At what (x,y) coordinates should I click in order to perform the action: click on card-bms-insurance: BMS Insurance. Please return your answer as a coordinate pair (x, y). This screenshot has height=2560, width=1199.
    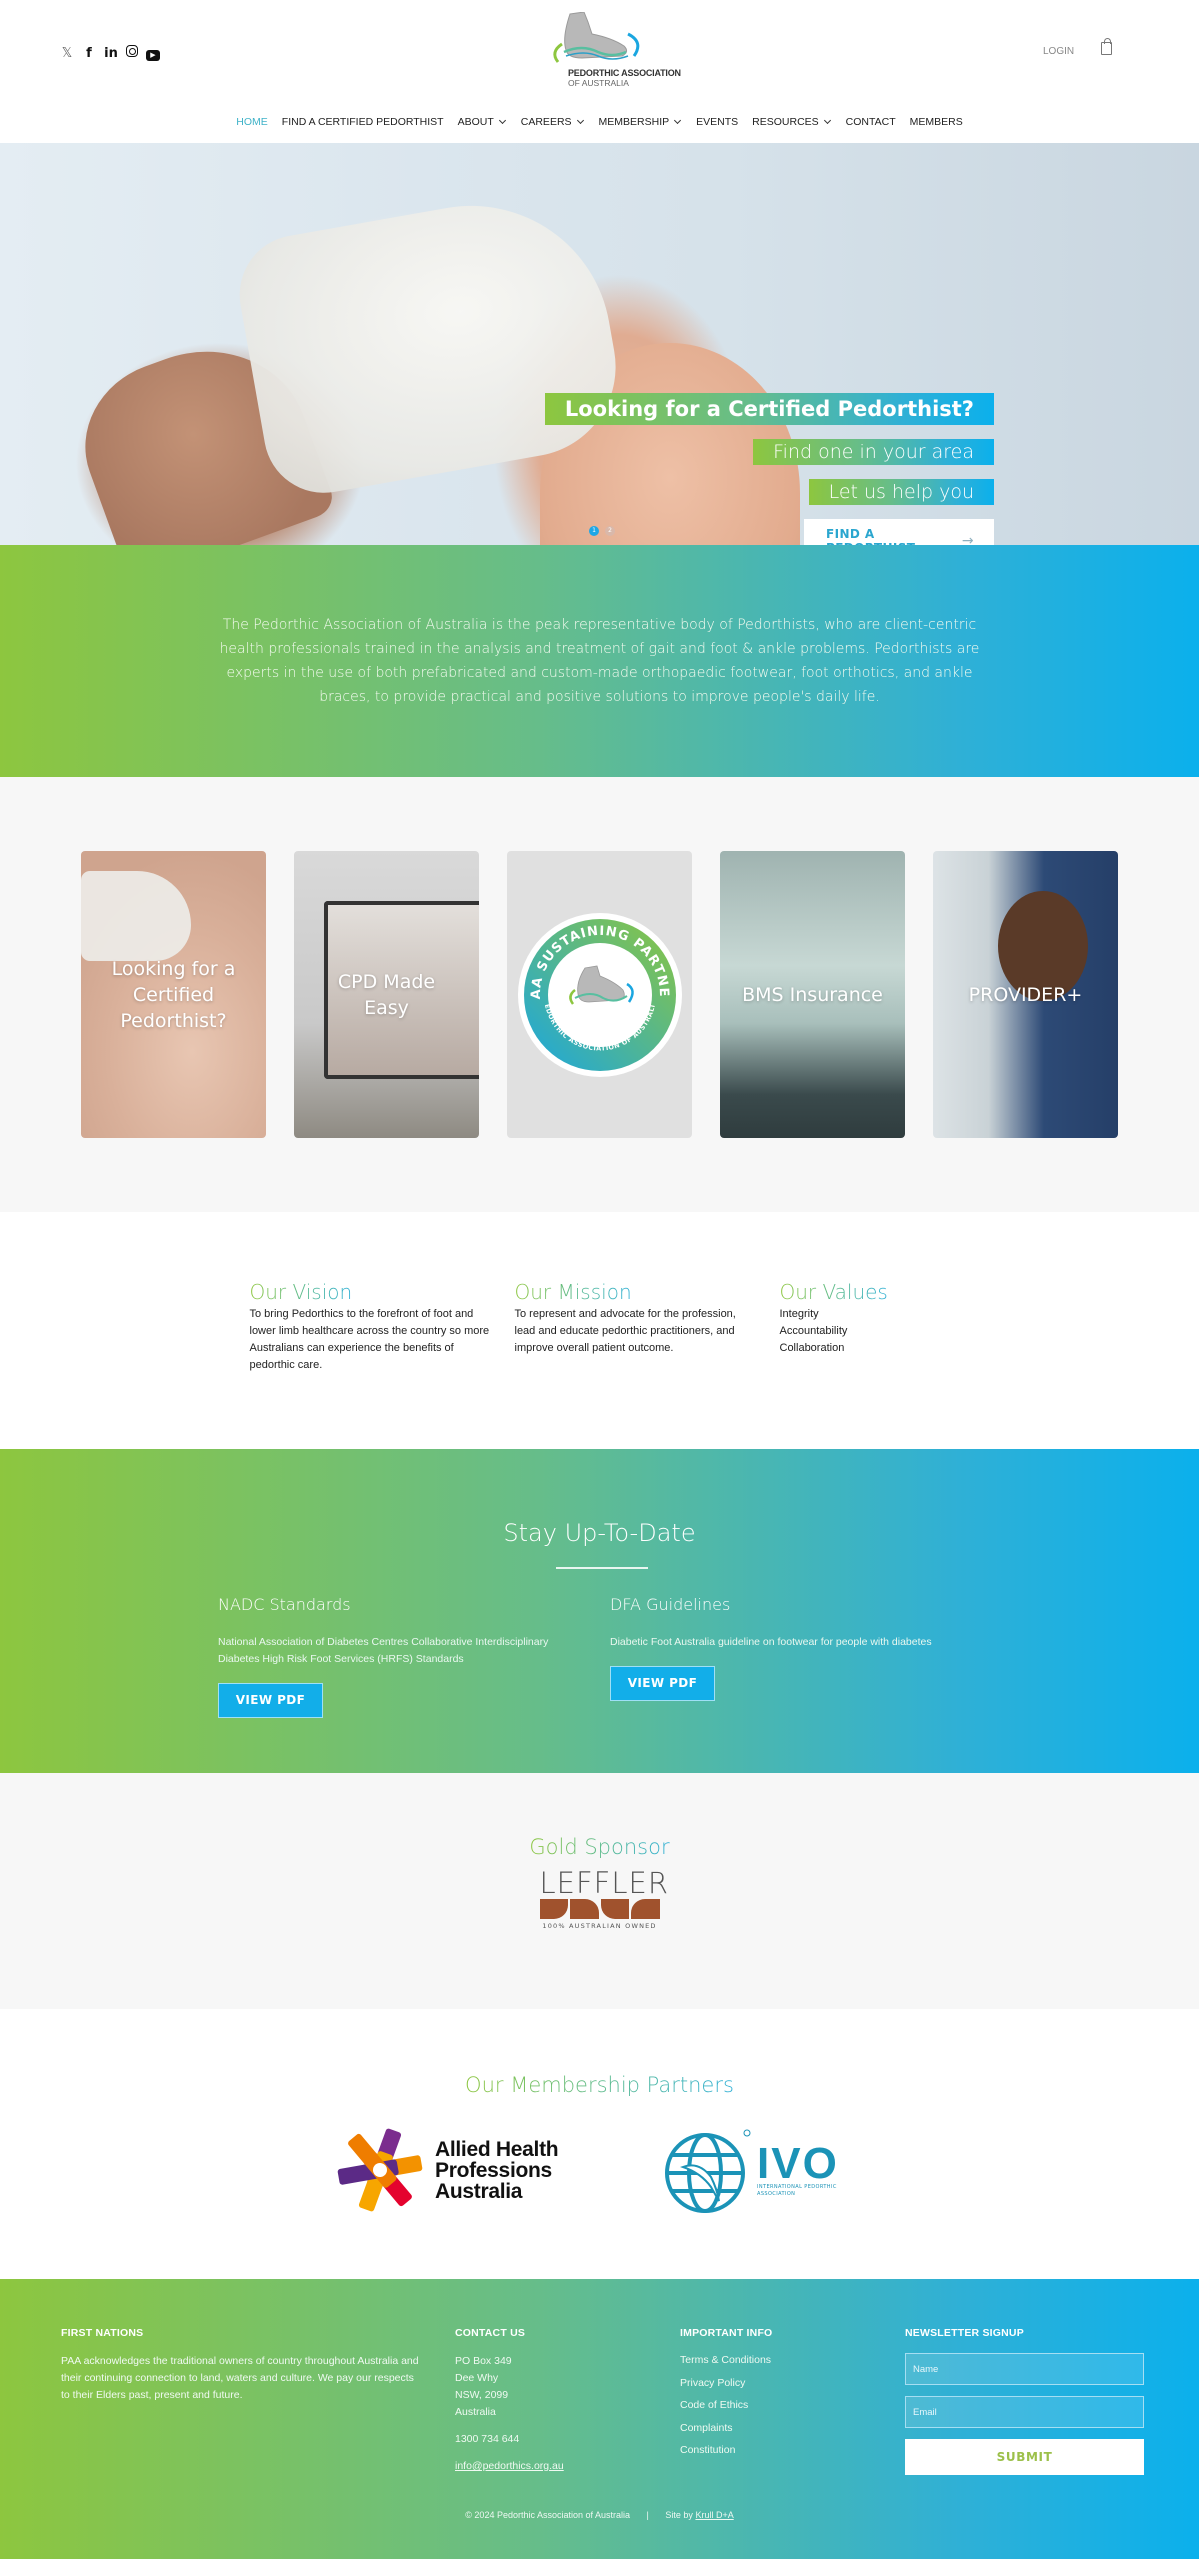
    Looking at the image, I should click on (812, 994).